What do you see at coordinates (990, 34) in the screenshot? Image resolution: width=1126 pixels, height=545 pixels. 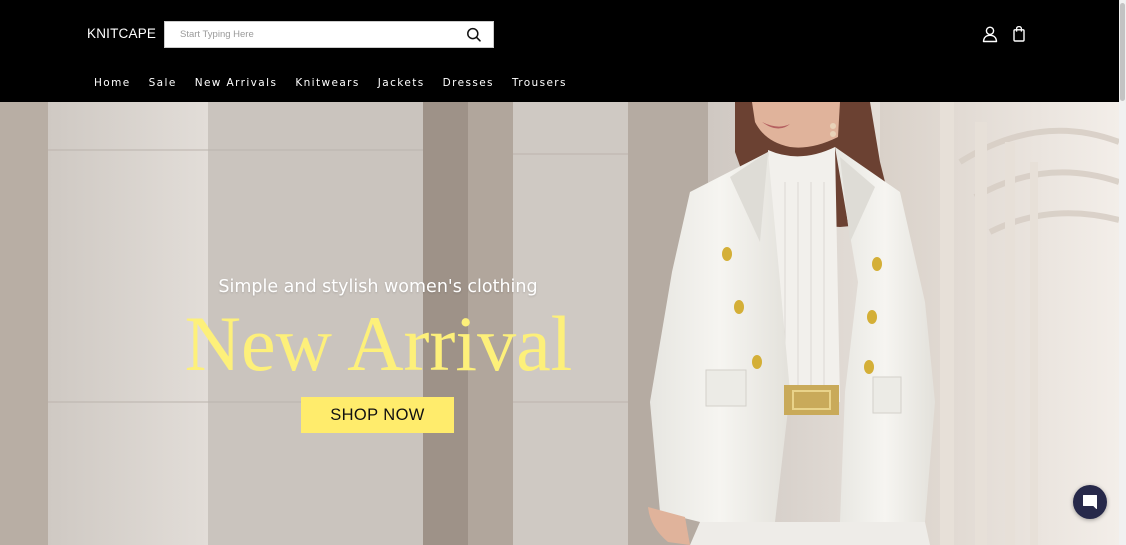 I see `user-icon` at bounding box center [990, 34].